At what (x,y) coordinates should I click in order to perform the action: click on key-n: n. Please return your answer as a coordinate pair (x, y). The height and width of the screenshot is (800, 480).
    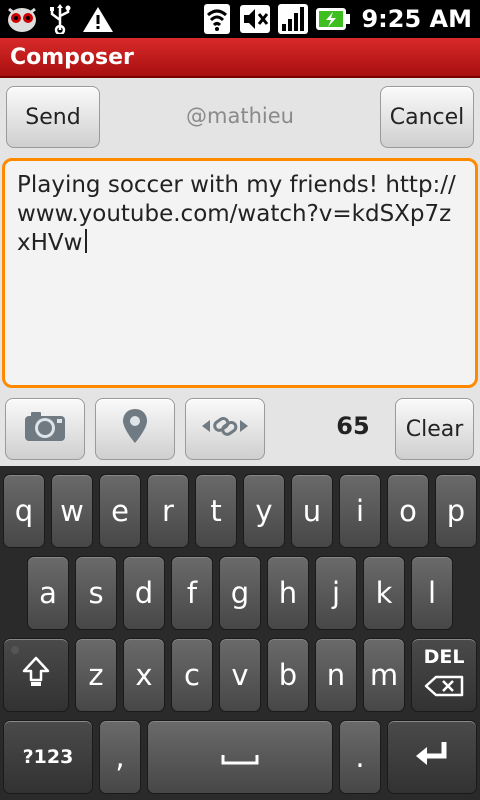
    Looking at the image, I should click on (336, 675).